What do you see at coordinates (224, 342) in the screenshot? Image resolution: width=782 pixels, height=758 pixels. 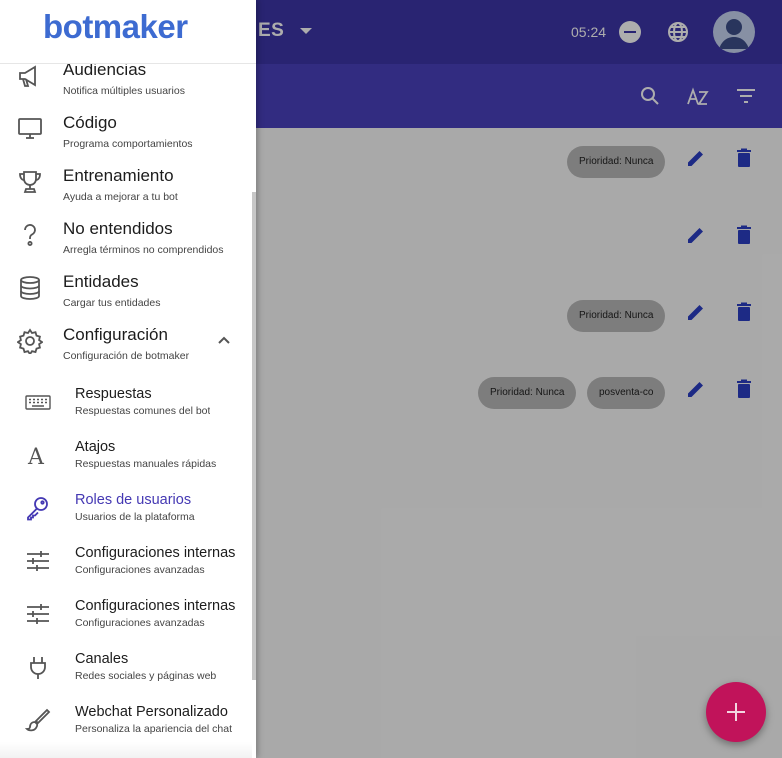 I see `chevron-up-icon` at bounding box center [224, 342].